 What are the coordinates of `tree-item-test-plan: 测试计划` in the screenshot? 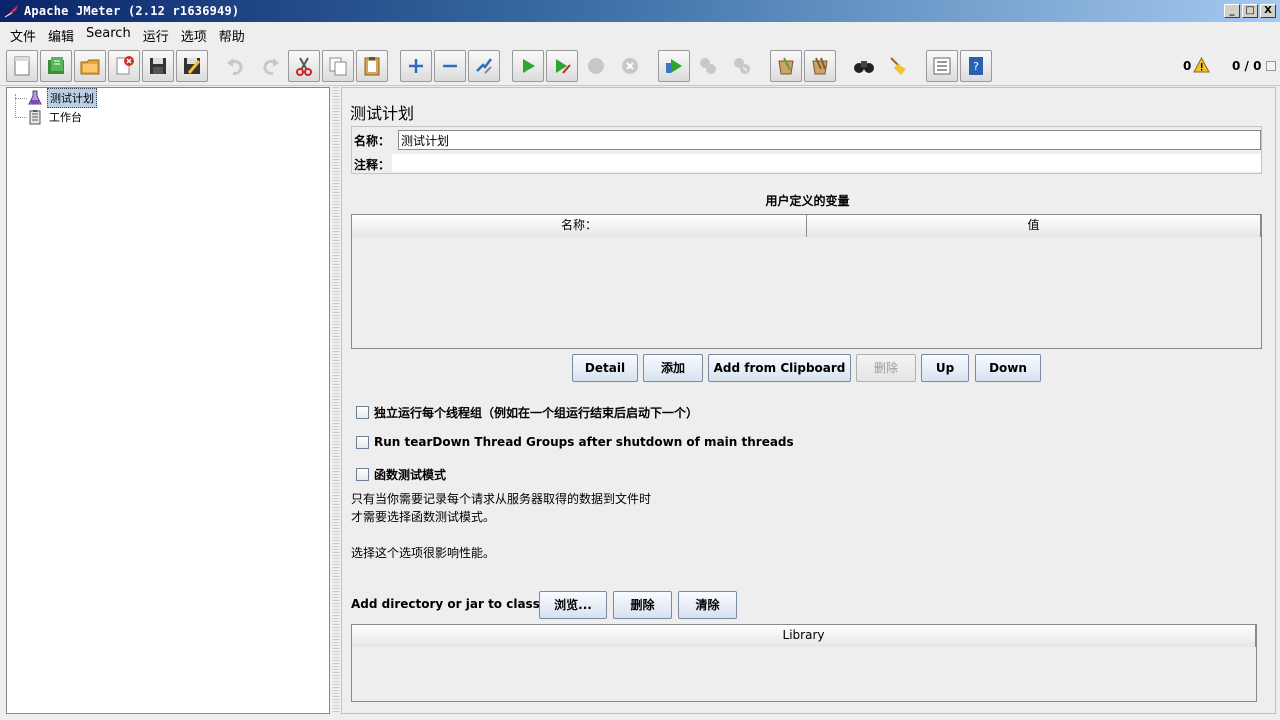 It's located at (62, 98).